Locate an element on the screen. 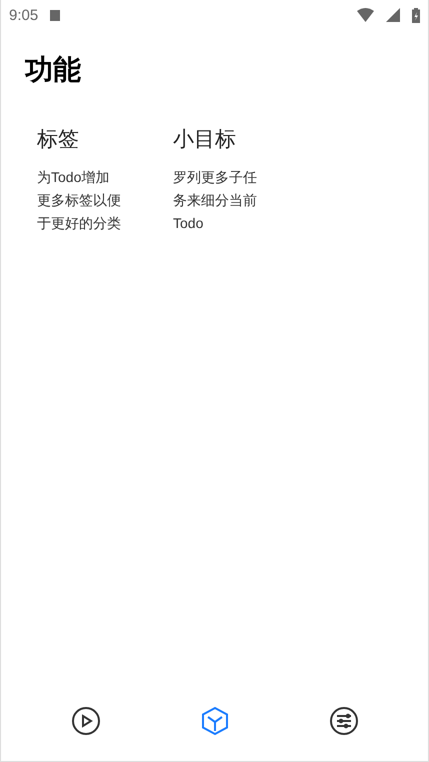  play-icon is located at coordinates (85, 721).